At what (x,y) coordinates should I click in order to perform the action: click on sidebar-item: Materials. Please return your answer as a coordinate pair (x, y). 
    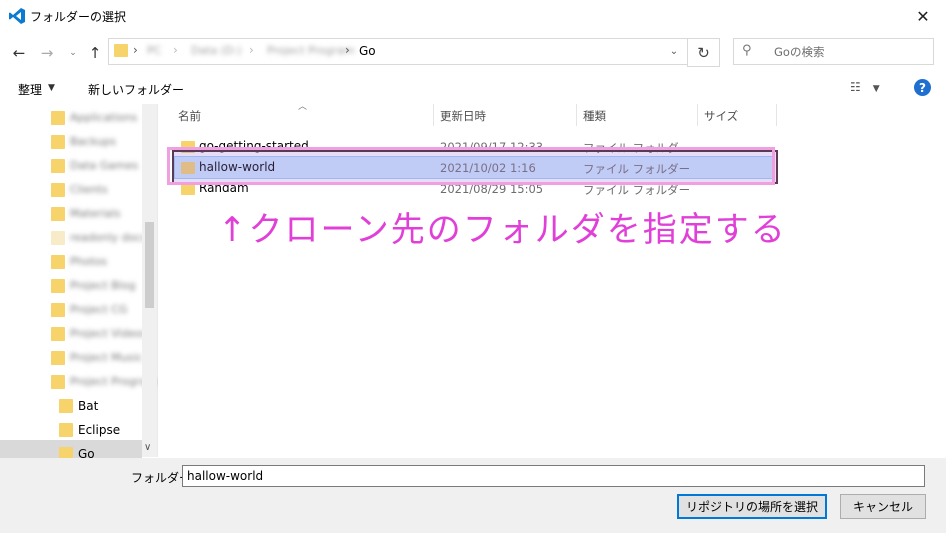
    Looking at the image, I should click on (71, 214).